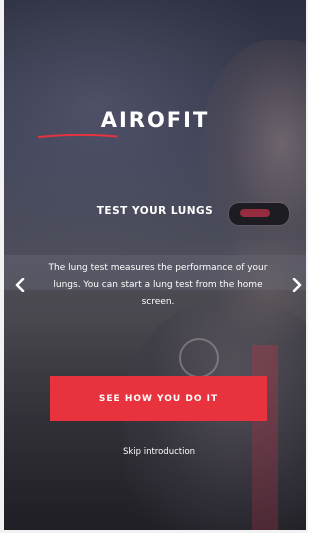 The image size is (320, 533). Describe the element at coordinates (155, 211) in the screenshot. I see `onboarding-title: TEST YOUR LUNGS` at that location.